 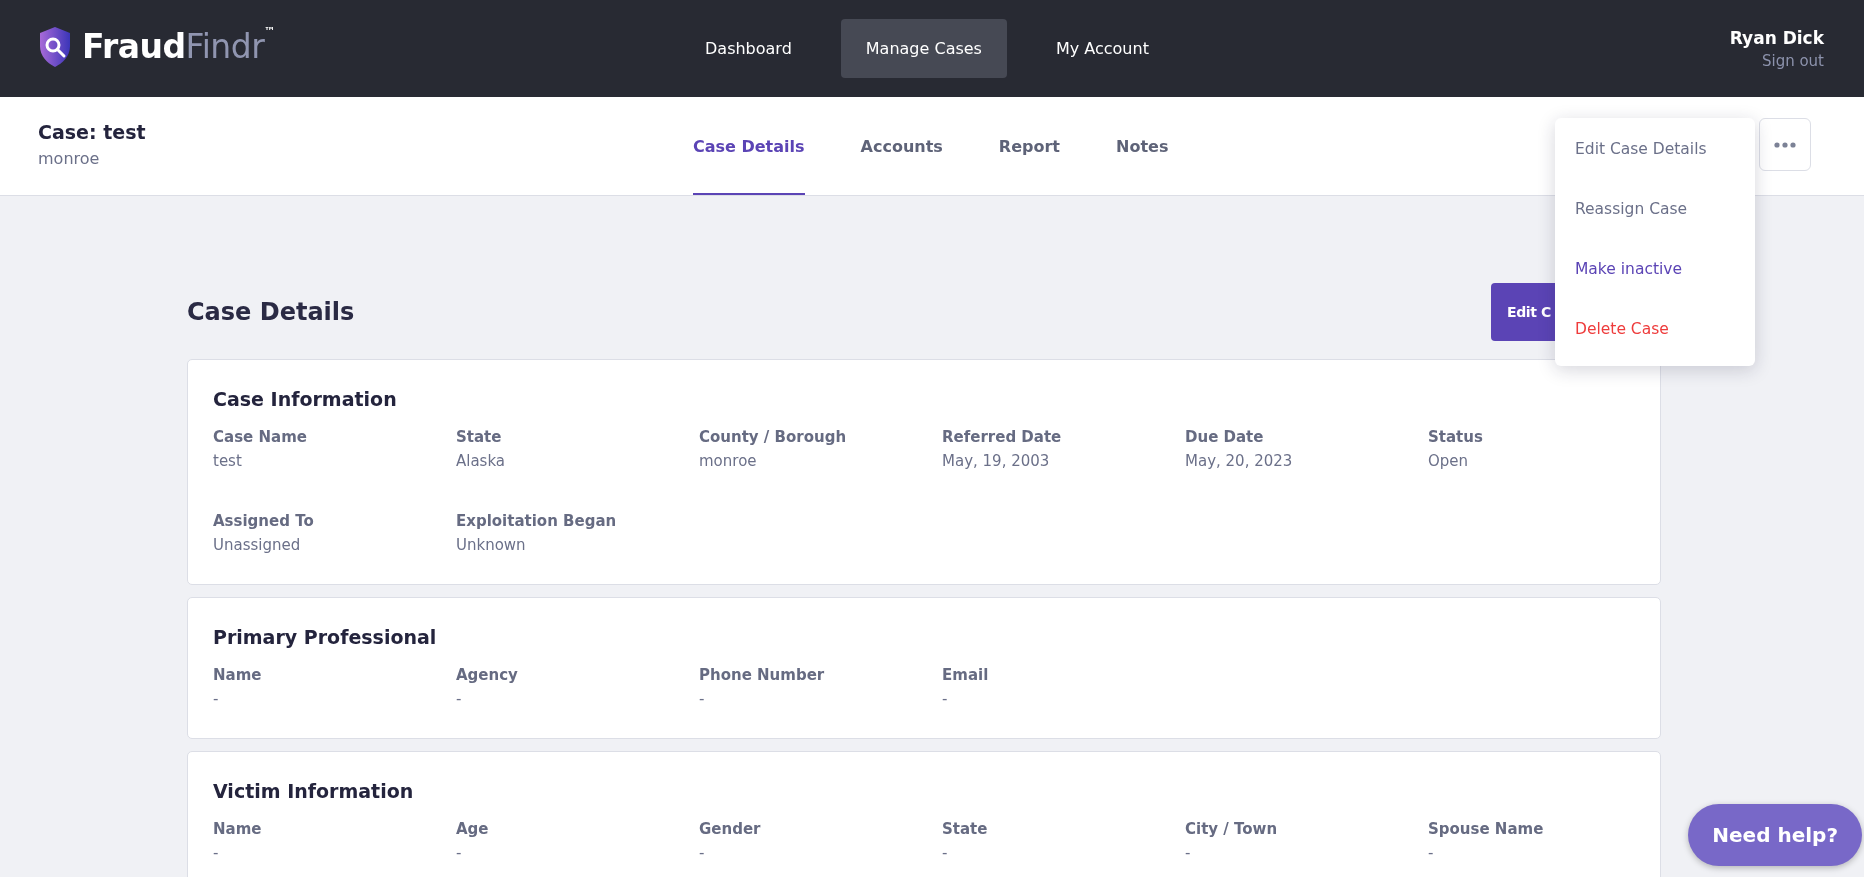 What do you see at coordinates (1792, 60) in the screenshot?
I see `sign-out-link: Sign out` at bounding box center [1792, 60].